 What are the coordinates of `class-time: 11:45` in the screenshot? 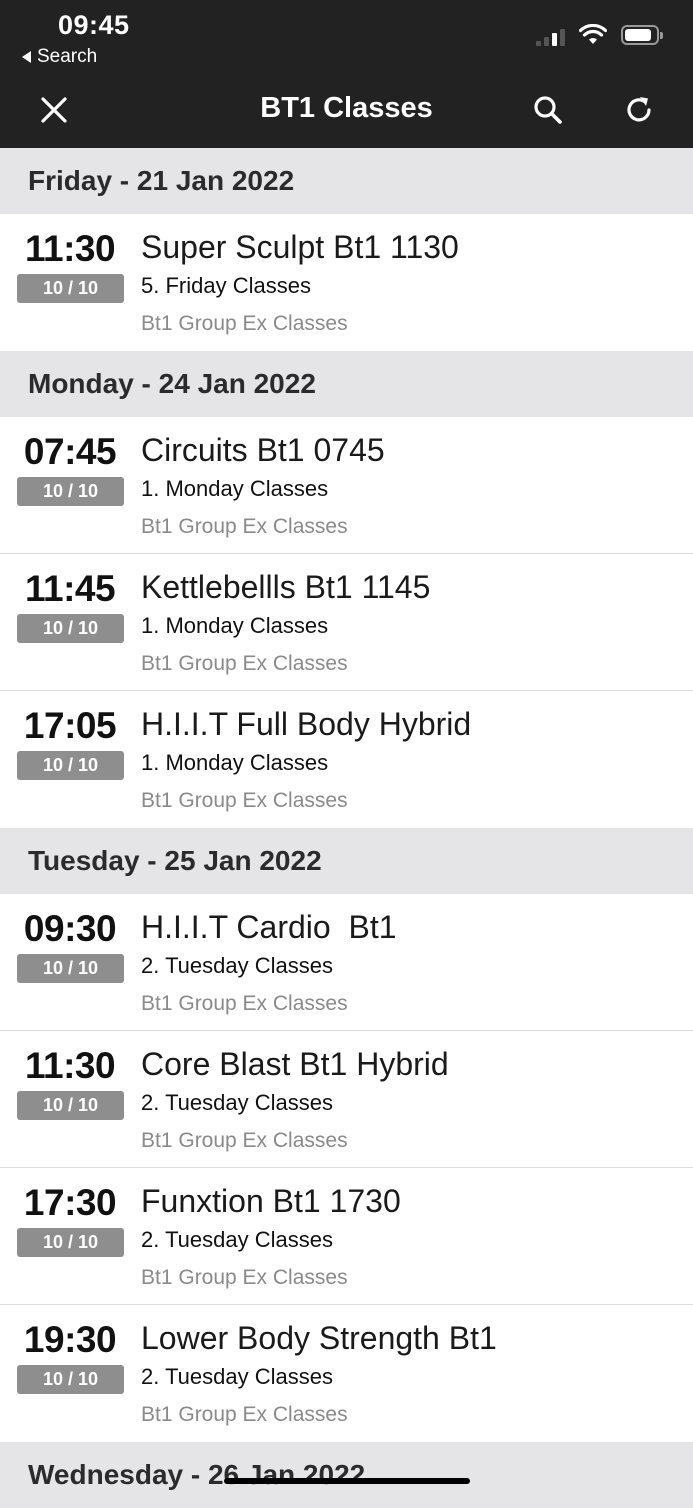 It's located at (70, 588).